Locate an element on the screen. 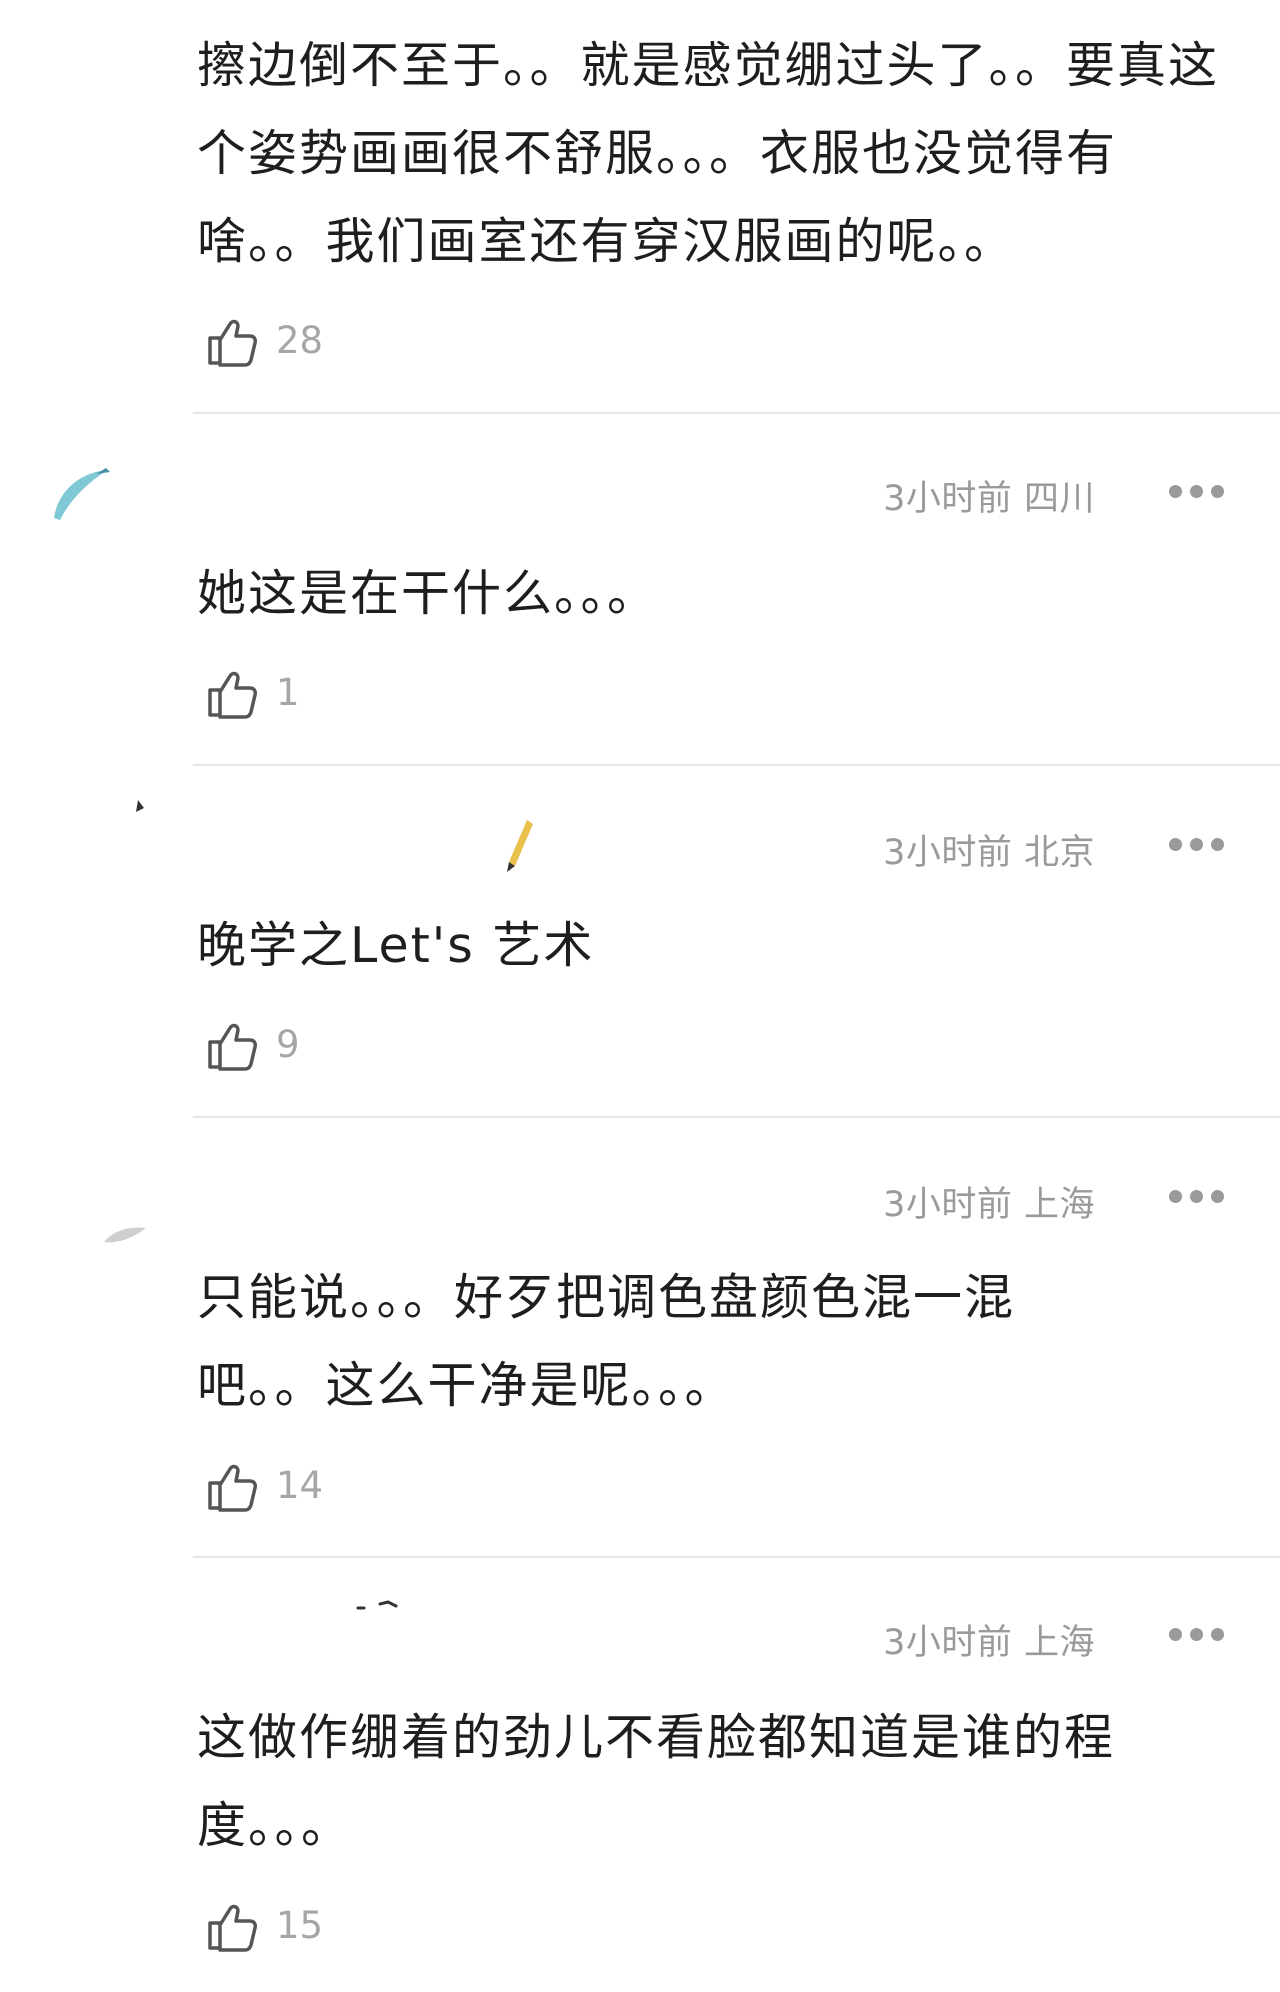 The height and width of the screenshot is (1992, 1280). like-count: 1 is located at coordinates (288, 692).